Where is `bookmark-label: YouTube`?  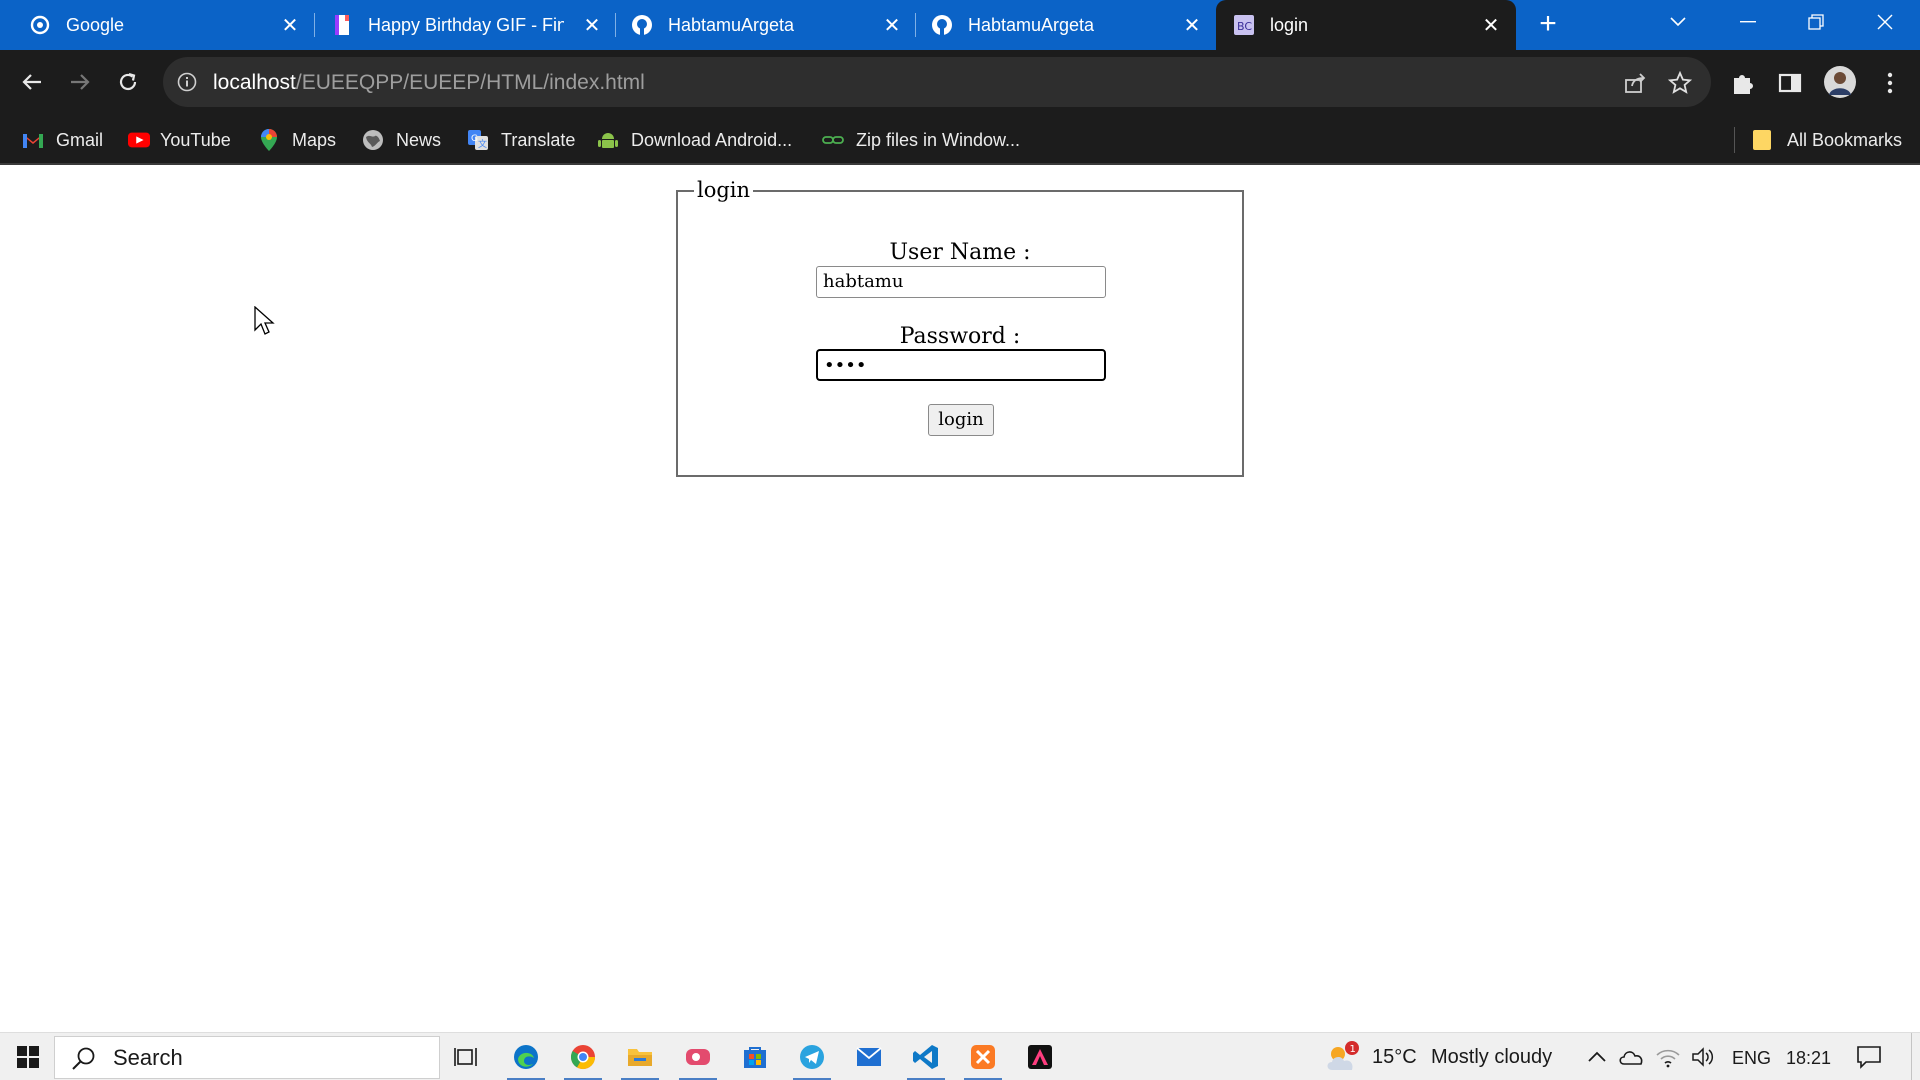
bookmark-label: YouTube is located at coordinates (195, 139).